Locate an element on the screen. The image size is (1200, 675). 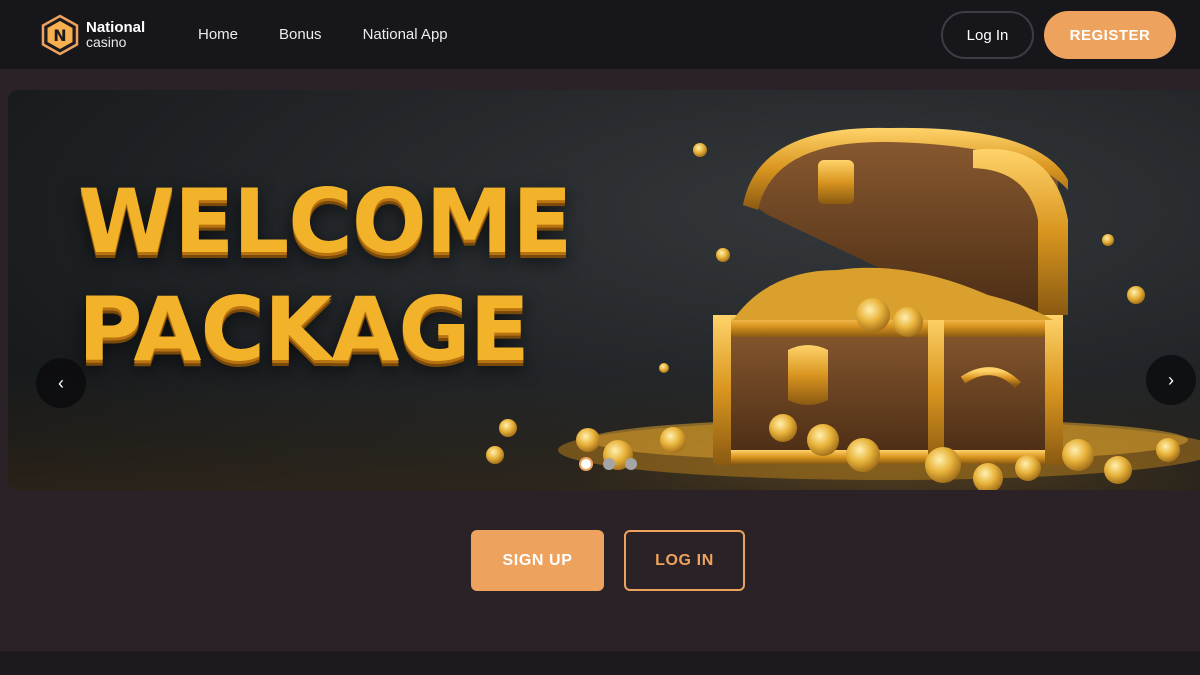
nav-item-home: Home is located at coordinates (218, 34).